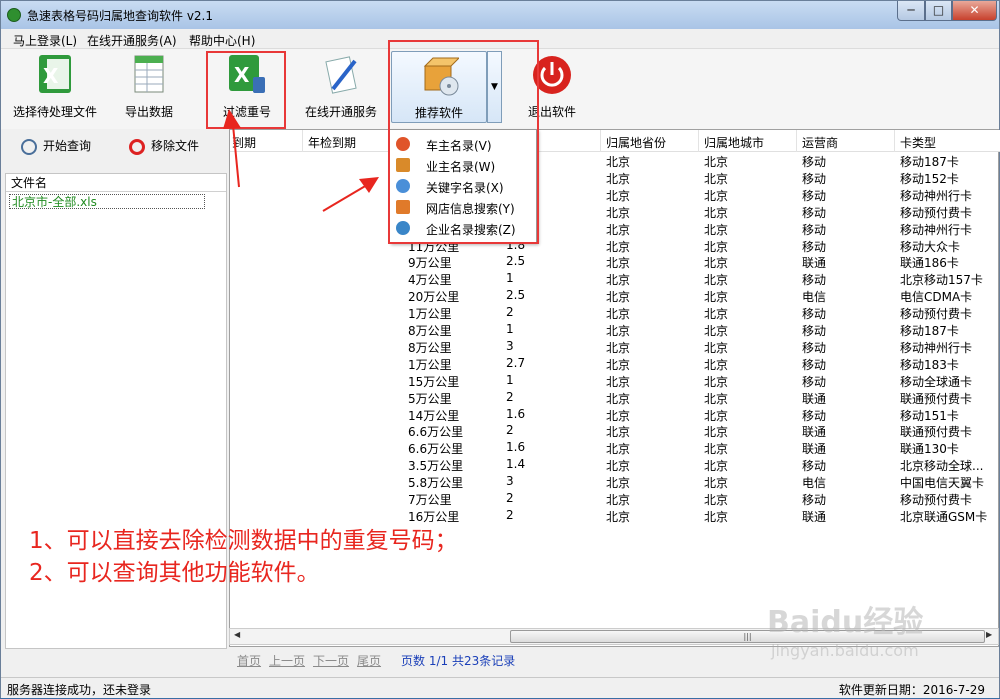 This screenshot has width=1000, height=699. I want to click on menu-help: 帮助中心(H), so click(222, 40).